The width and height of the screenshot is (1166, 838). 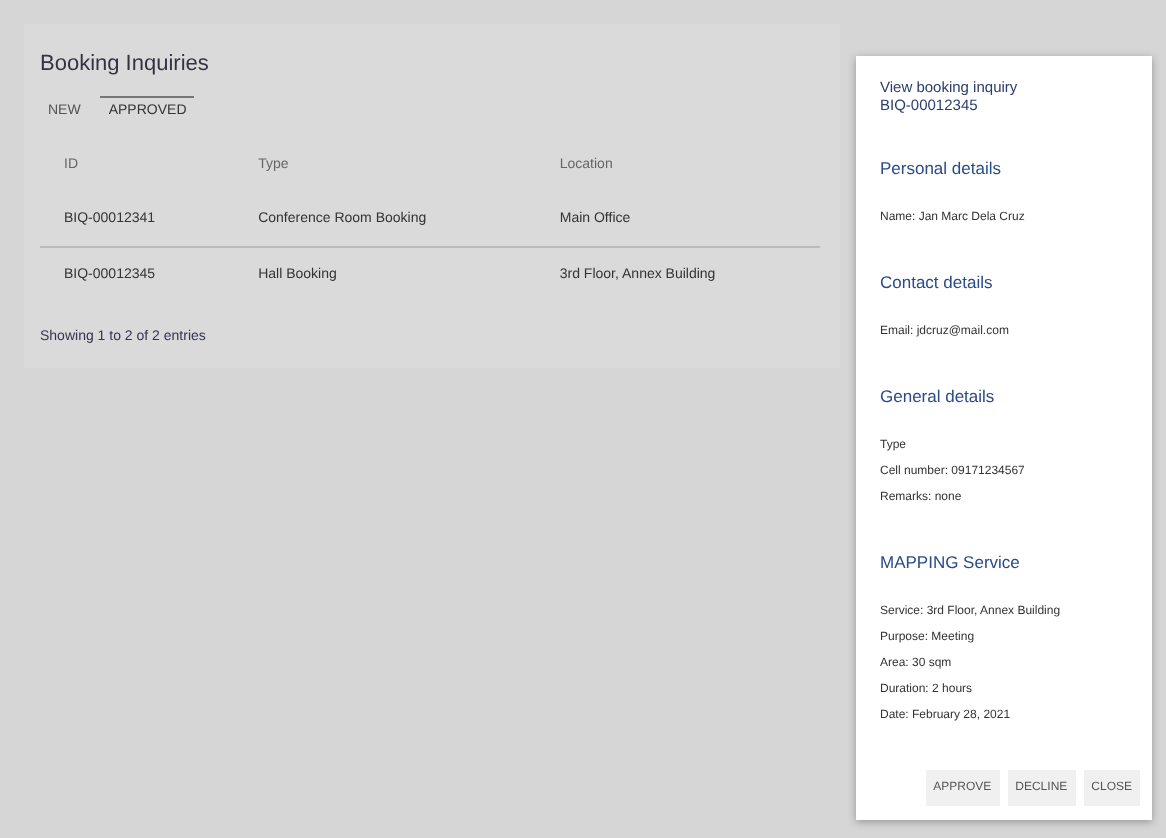 What do you see at coordinates (938, 396) in the screenshot?
I see `section-heading: General details` at bounding box center [938, 396].